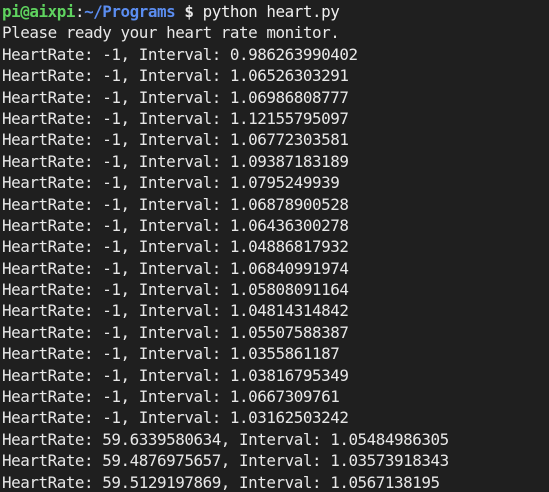  What do you see at coordinates (130, 11) in the screenshot?
I see `prompt-path: ~/Programs` at bounding box center [130, 11].